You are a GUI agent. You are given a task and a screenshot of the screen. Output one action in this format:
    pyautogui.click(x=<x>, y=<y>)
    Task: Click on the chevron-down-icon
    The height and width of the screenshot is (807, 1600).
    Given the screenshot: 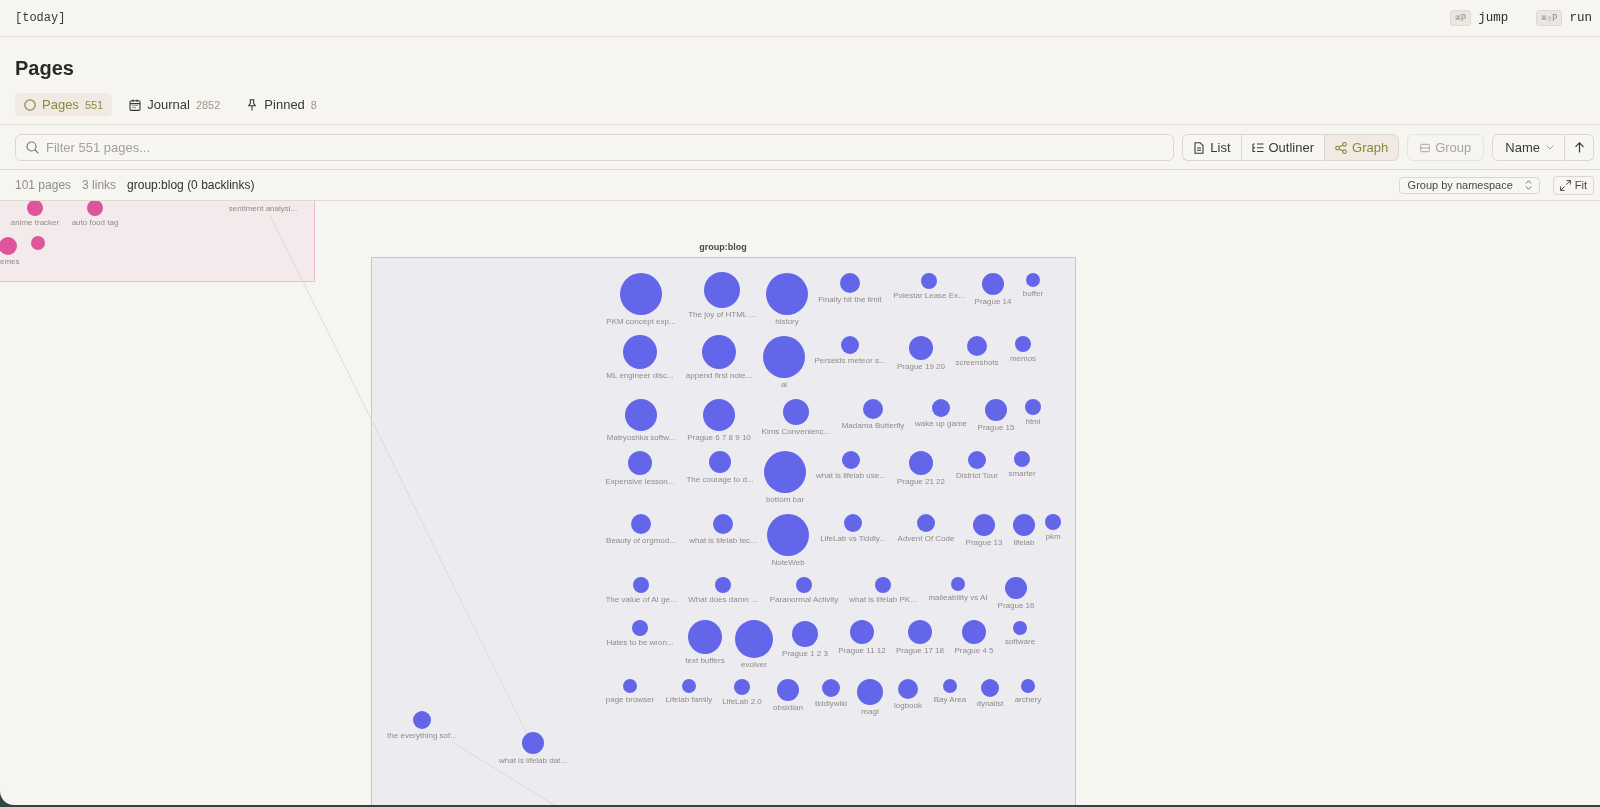 What is the action you would take?
    pyautogui.click(x=1550, y=147)
    